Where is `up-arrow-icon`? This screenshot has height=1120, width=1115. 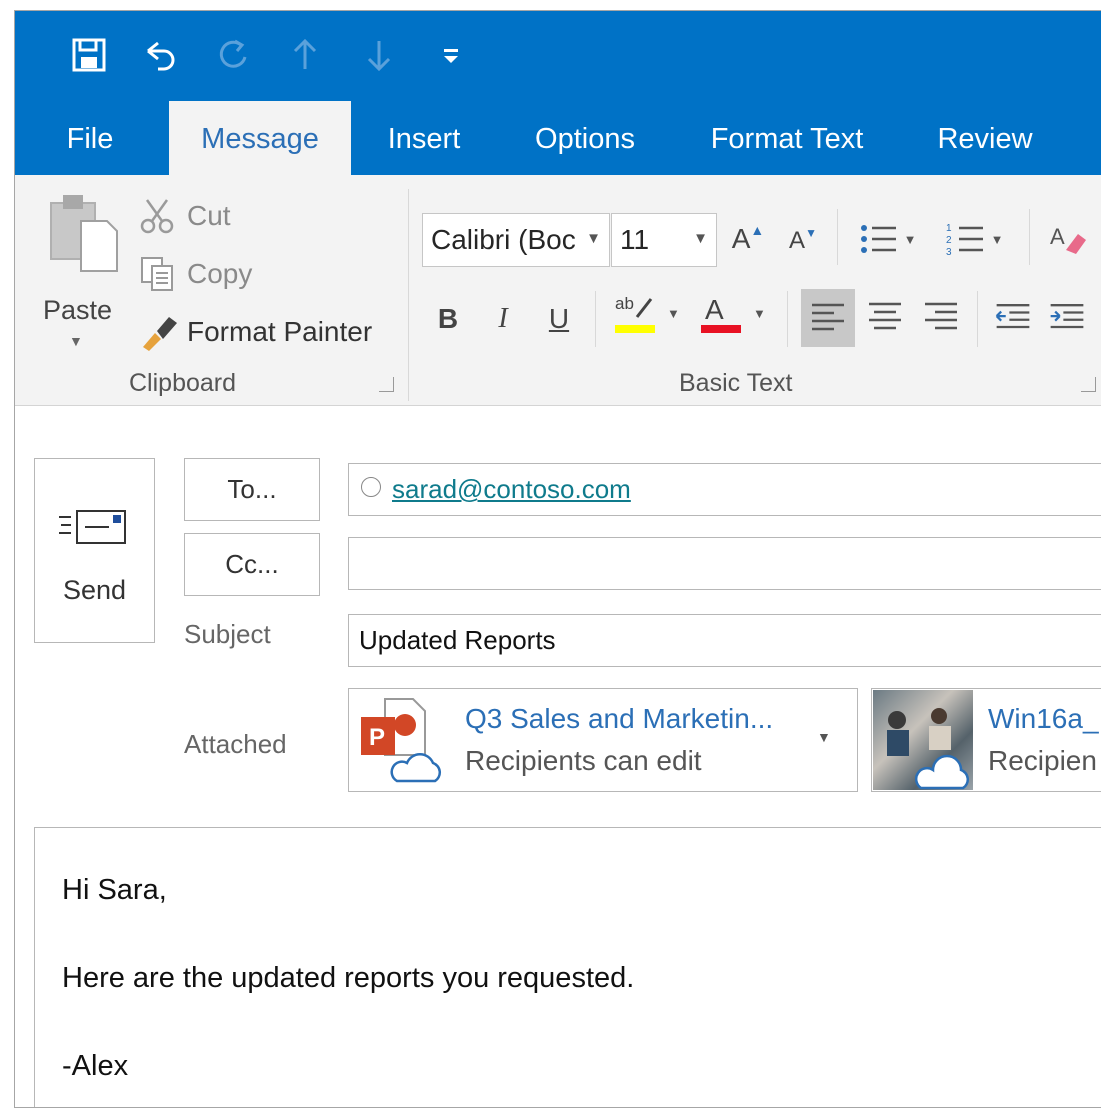
up-arrow-icon is located at coordinates (305, 55).